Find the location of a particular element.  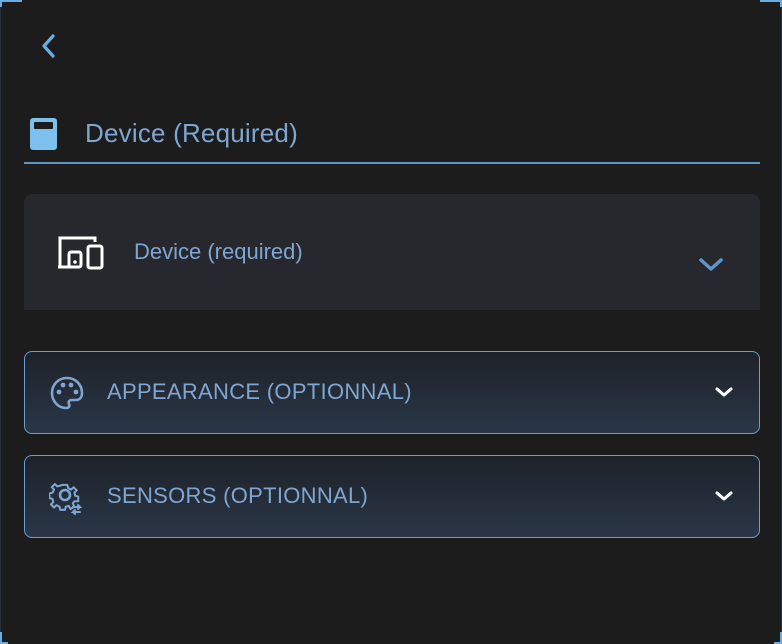

palette-icon is located at coordinates (67, 395).